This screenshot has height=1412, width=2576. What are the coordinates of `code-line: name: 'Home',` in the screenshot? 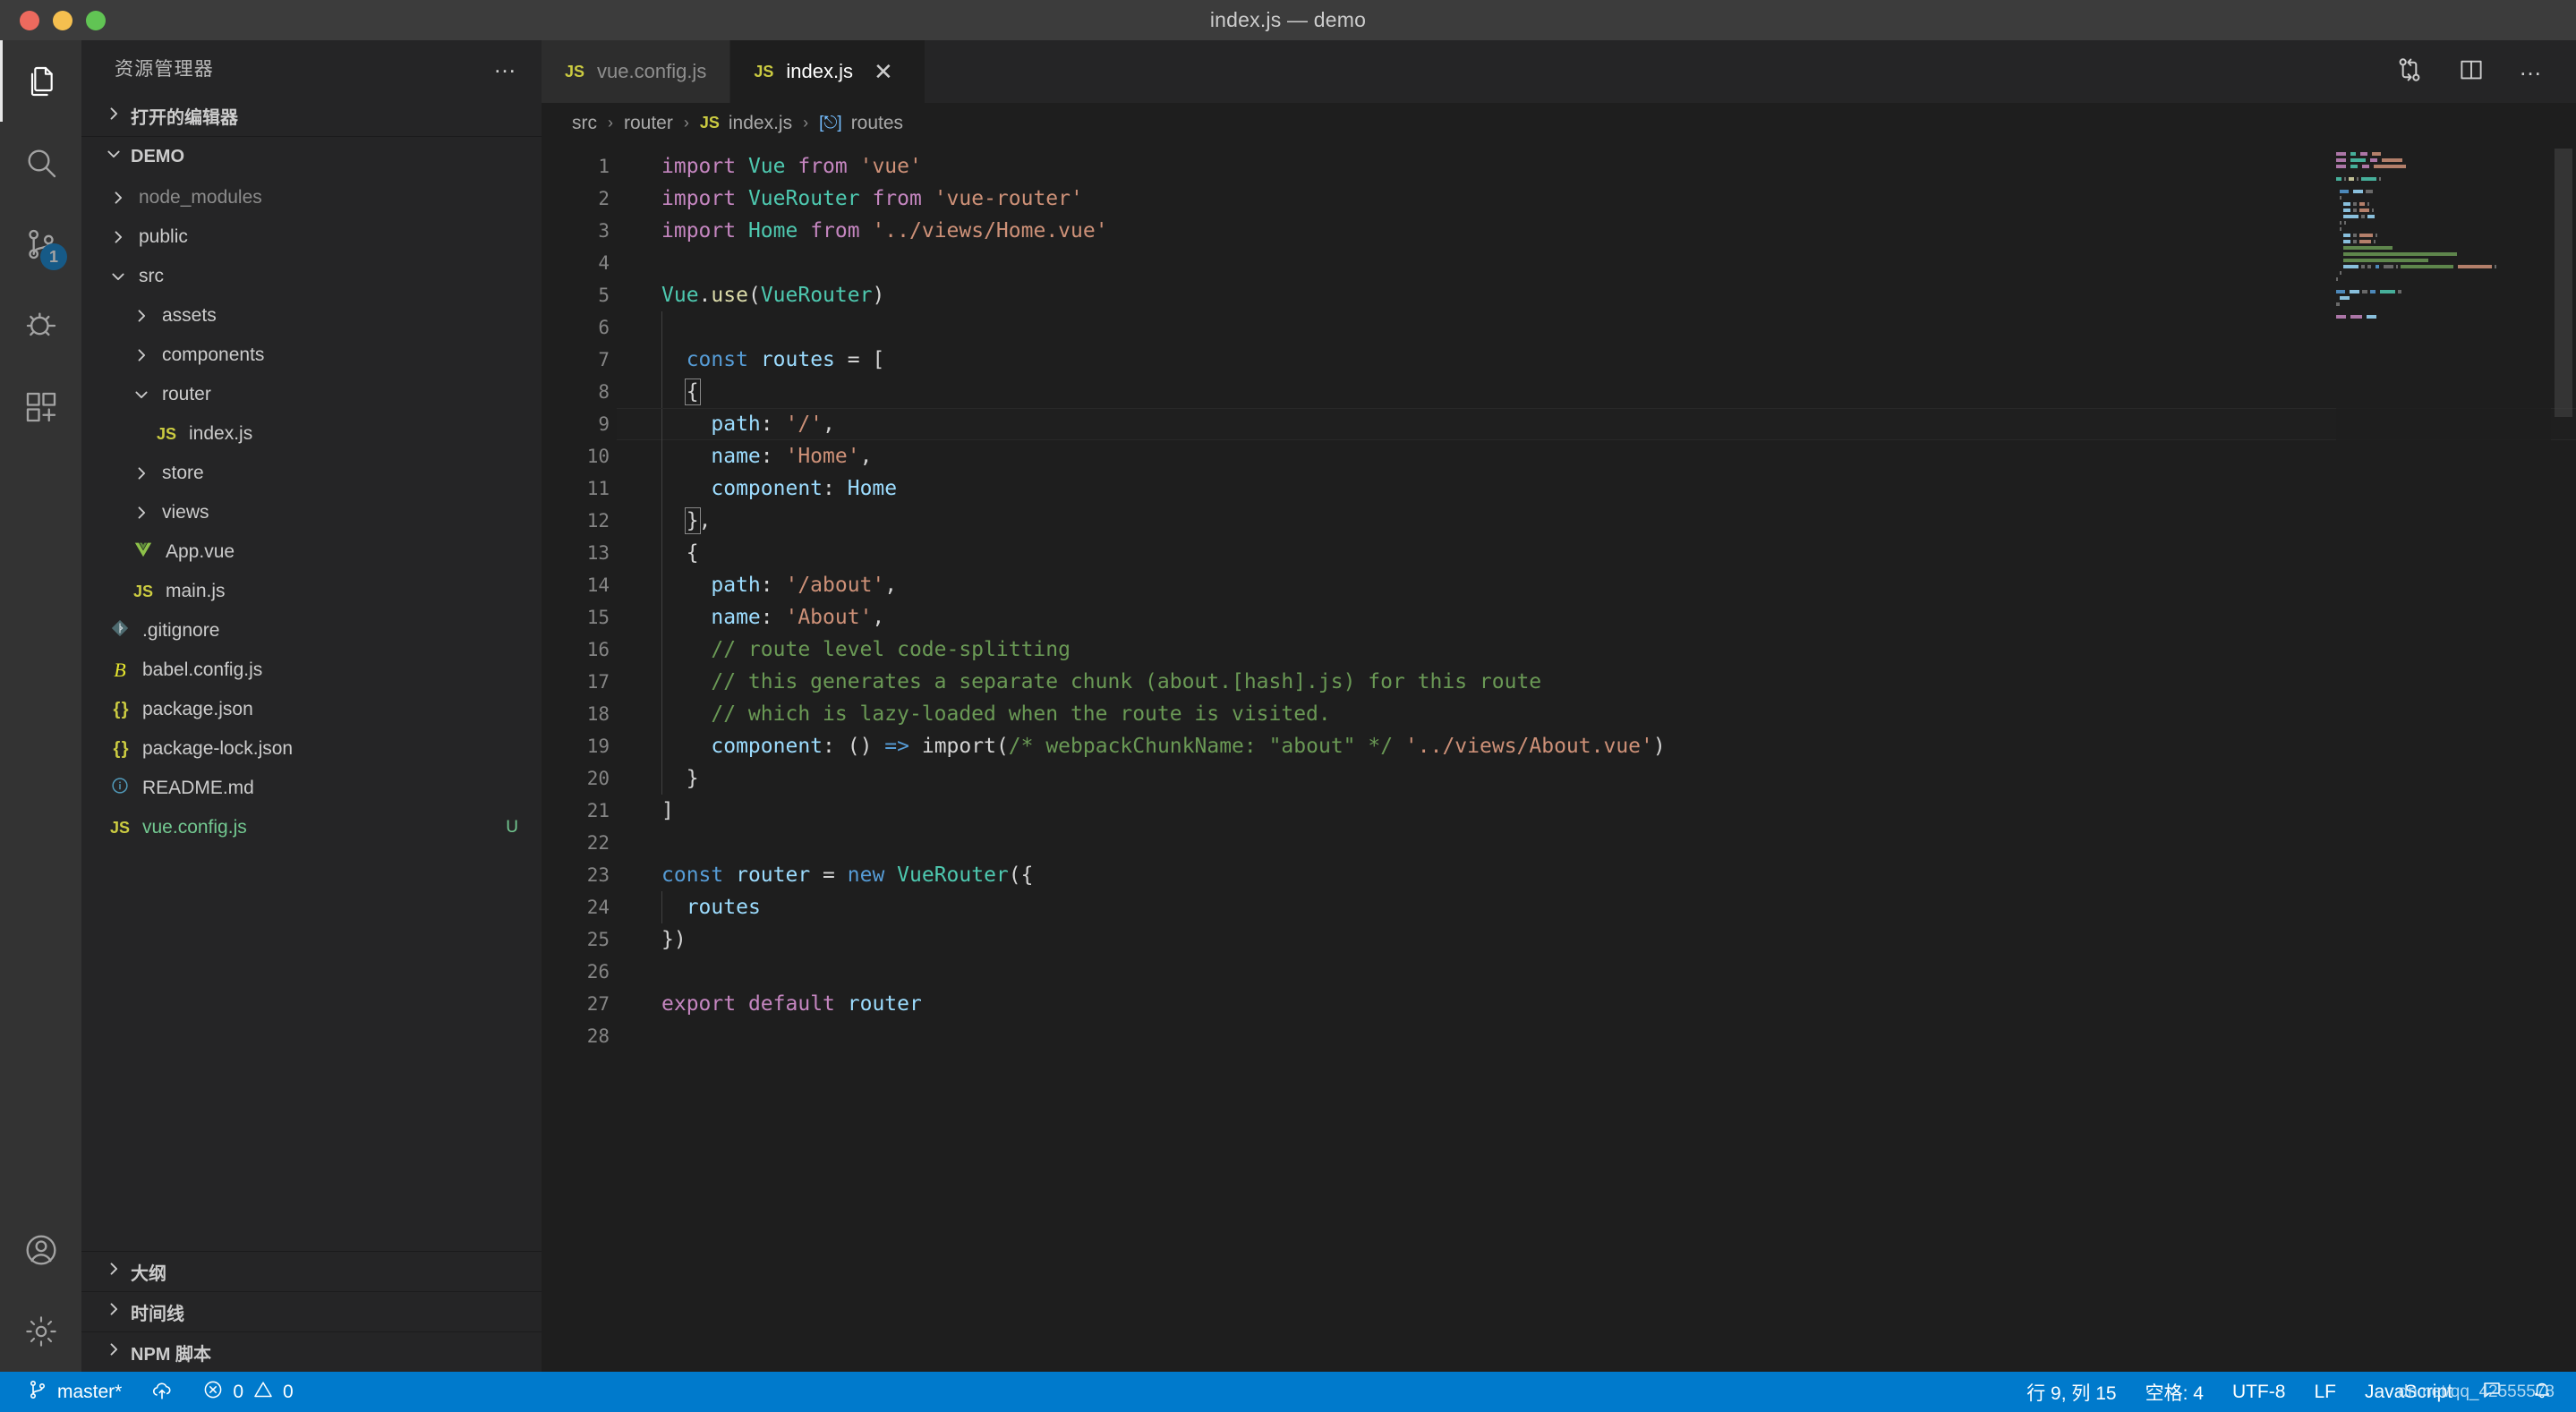 It's located at (1596, 456).